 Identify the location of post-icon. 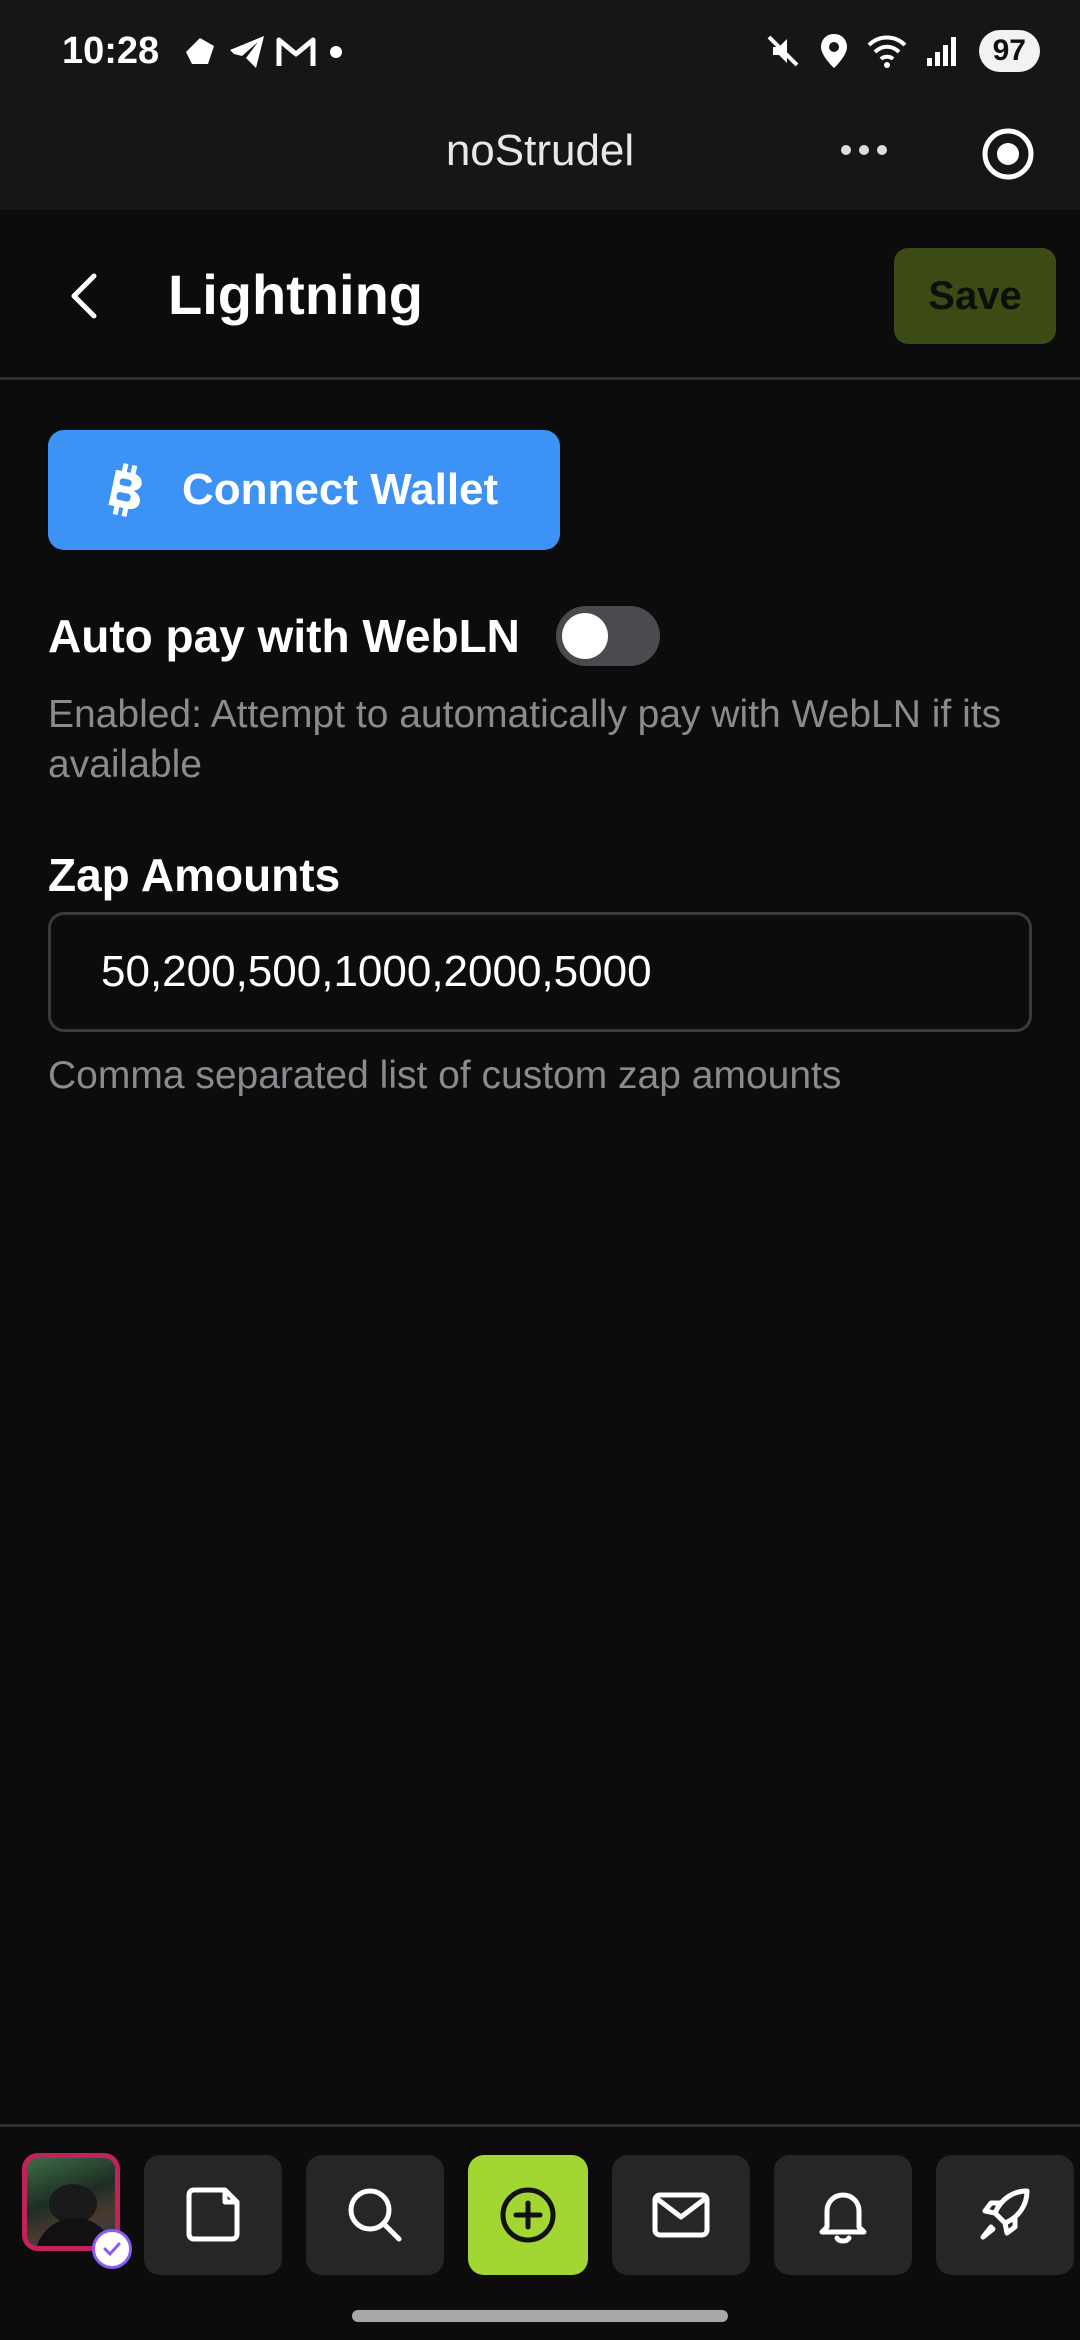
(528, 2215).